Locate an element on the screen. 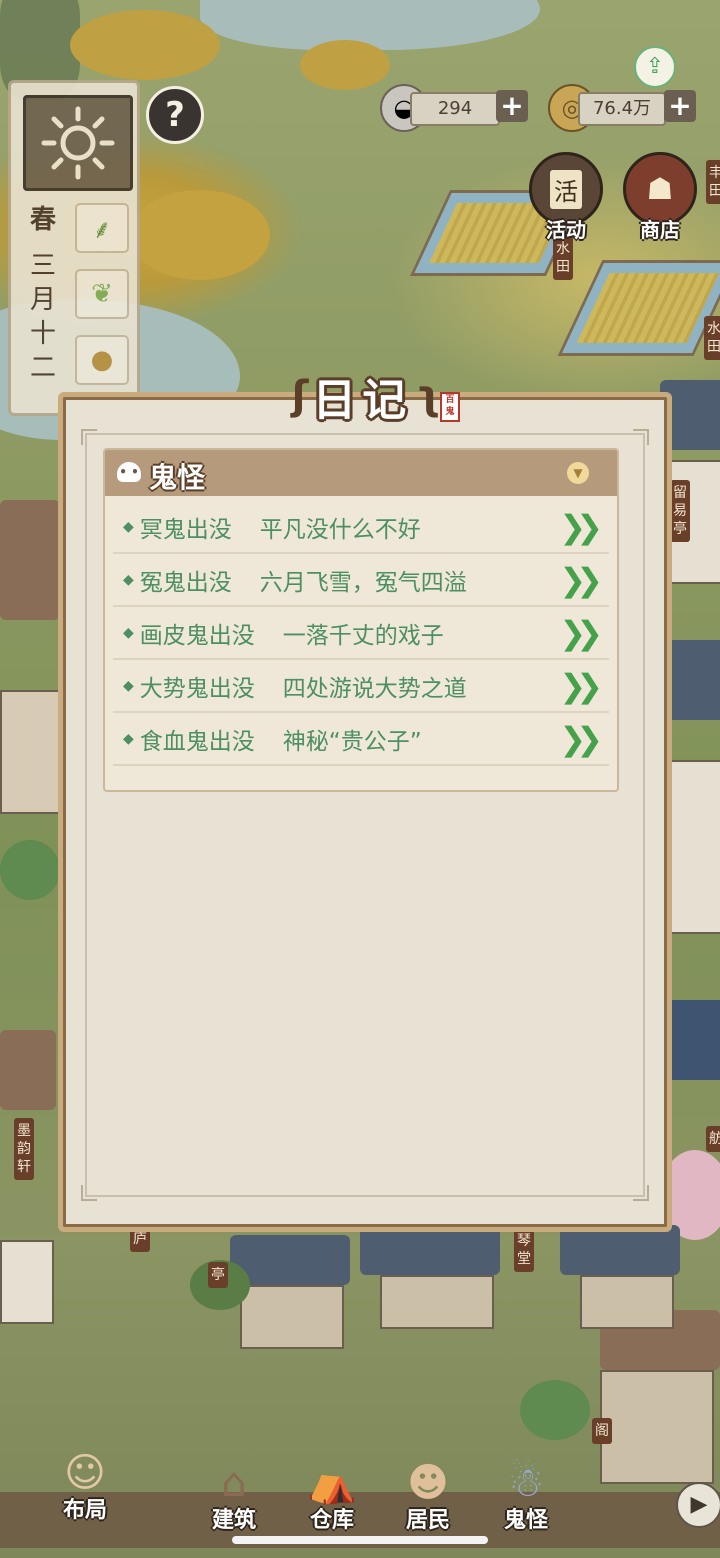 Image resolution: width=720 pixels, height=1558 pixels. help-button: ? is located at coordinates (175, 115).